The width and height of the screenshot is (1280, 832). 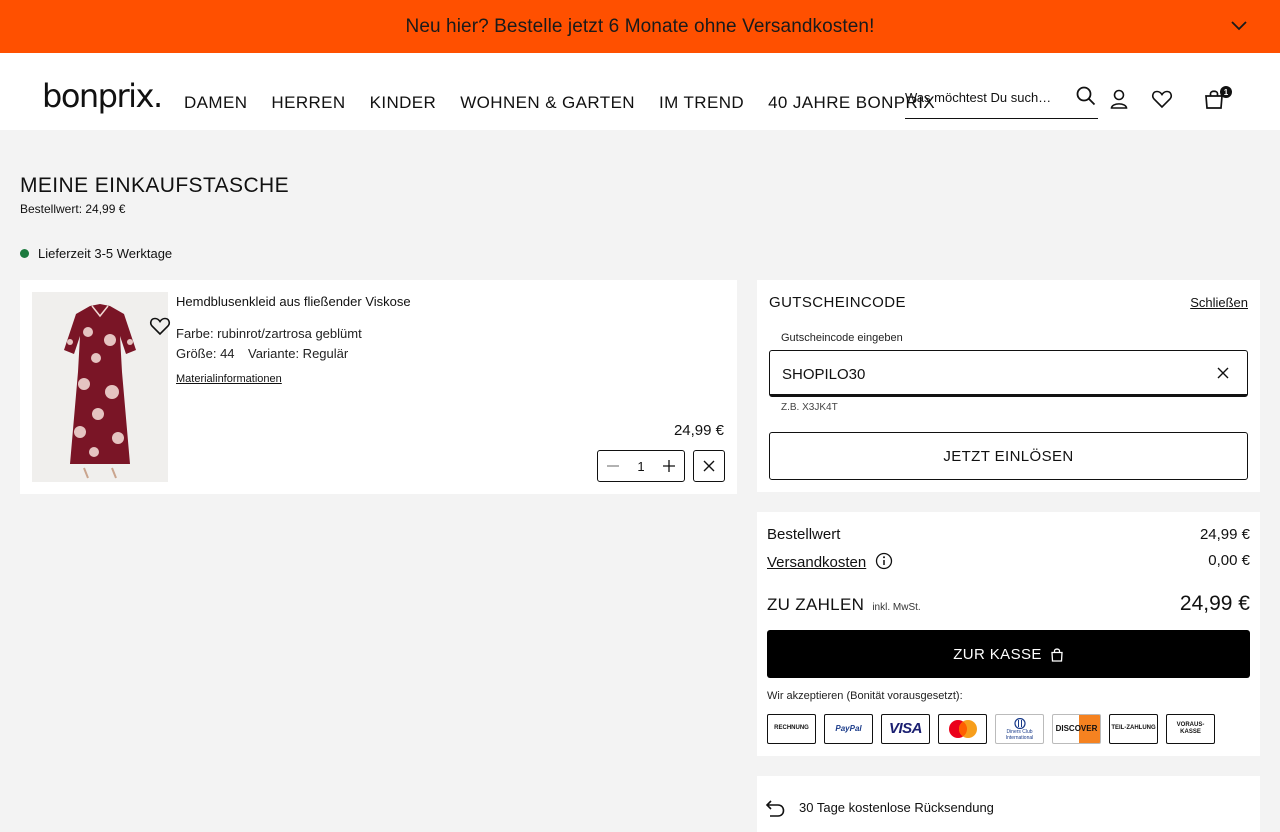 What do you see at coordinates (669, 466) in the screenshot?
I see `plus-icon` at bounding box center [669, 466].